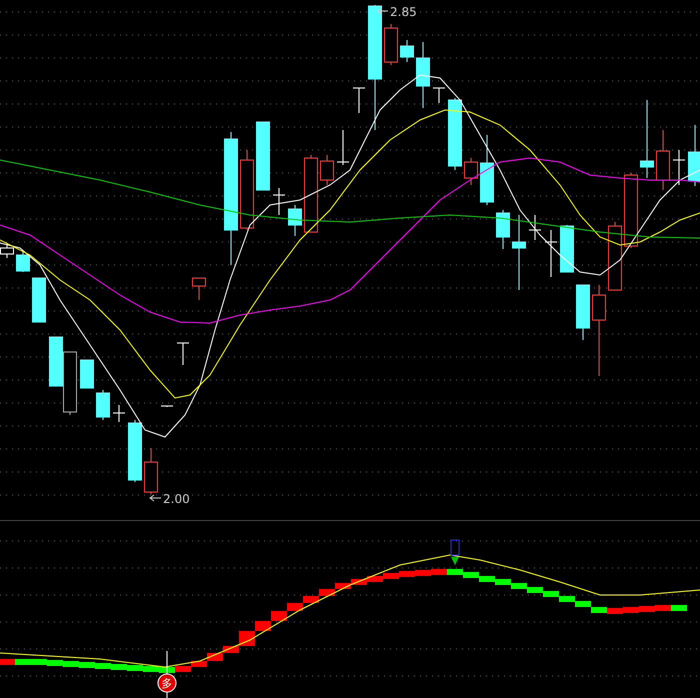 The height and width of the screenshot is (698, 700). What do you see at coordinates (167, 683) in the screenshot?
I see `signal-marker-text: 多` at bounding box center [167, 683].